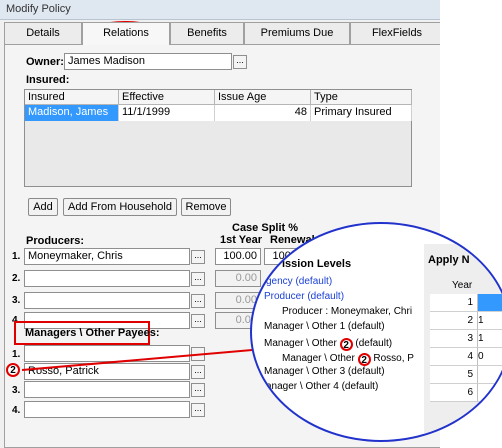 This screenshot has width=502, height=448. Describe the element at coordinates (299, 281) in the screenshot. I see `tree-item: gency (default)` at that location.